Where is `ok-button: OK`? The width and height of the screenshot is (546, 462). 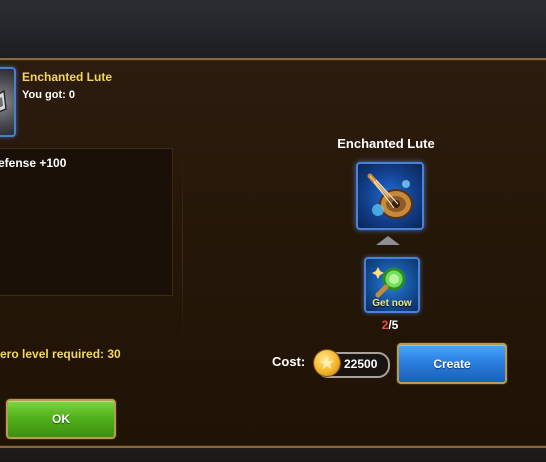 ok-button: OK is located at coordinates (61, 419).